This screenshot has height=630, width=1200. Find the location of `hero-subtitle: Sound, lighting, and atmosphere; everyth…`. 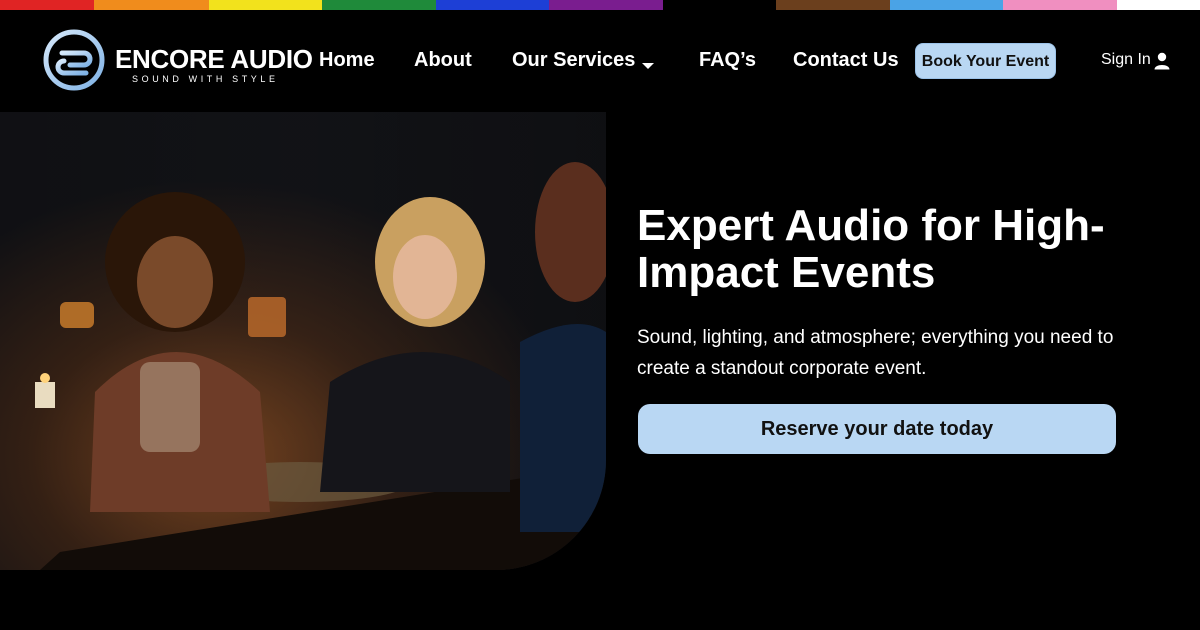

hero-subtitle: Sound, lighting, and atmosphere; everyth… is located at coordinates (875, 353).